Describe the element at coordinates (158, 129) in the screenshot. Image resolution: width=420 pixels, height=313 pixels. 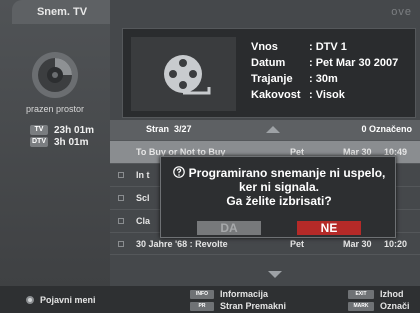
I see `page-label: Stran` at that location.